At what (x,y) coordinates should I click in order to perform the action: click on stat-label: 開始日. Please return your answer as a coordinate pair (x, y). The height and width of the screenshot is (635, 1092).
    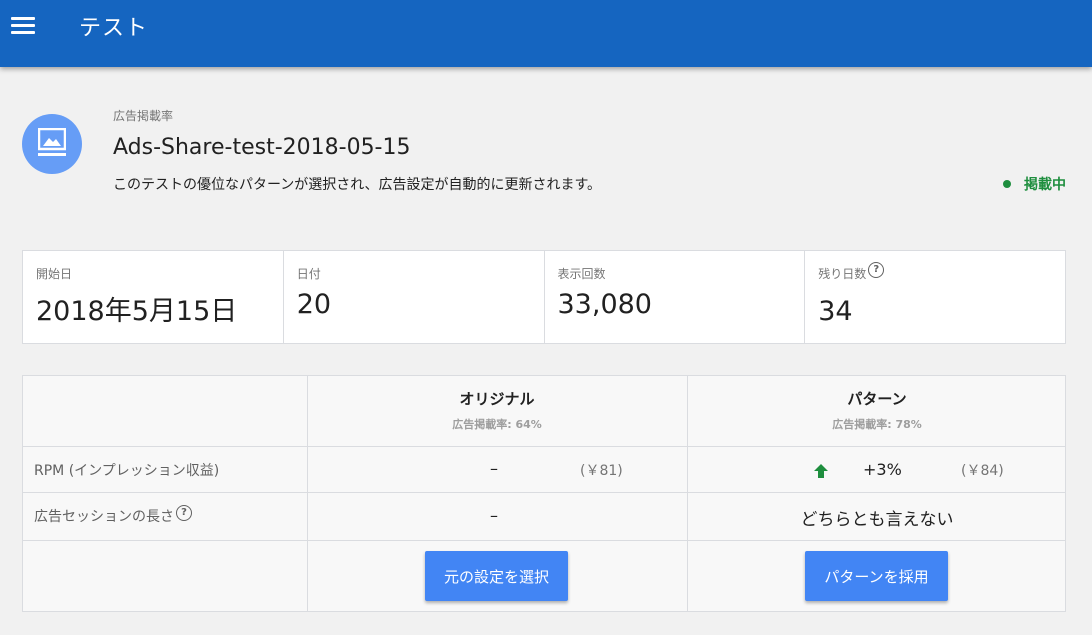
    Looking at the image, I should click on (54, 274).